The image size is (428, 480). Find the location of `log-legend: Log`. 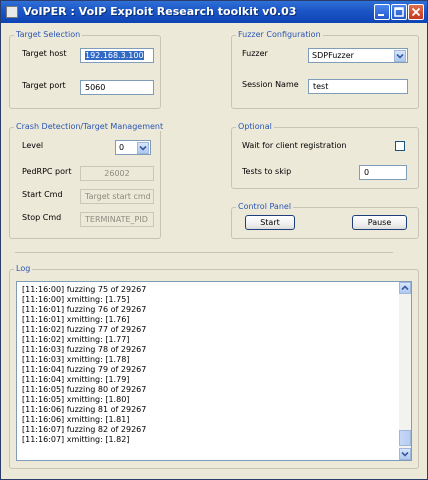

log-legend: Log is located at coordinates (23, 268).